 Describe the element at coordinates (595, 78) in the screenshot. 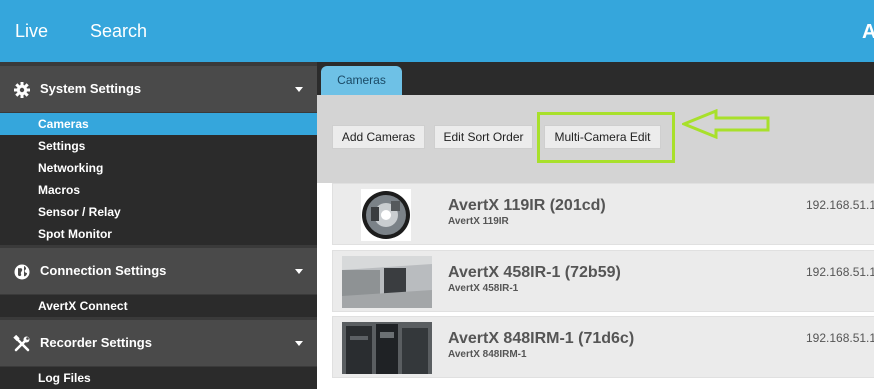

I see `tab-bar: Cameras` at that location.